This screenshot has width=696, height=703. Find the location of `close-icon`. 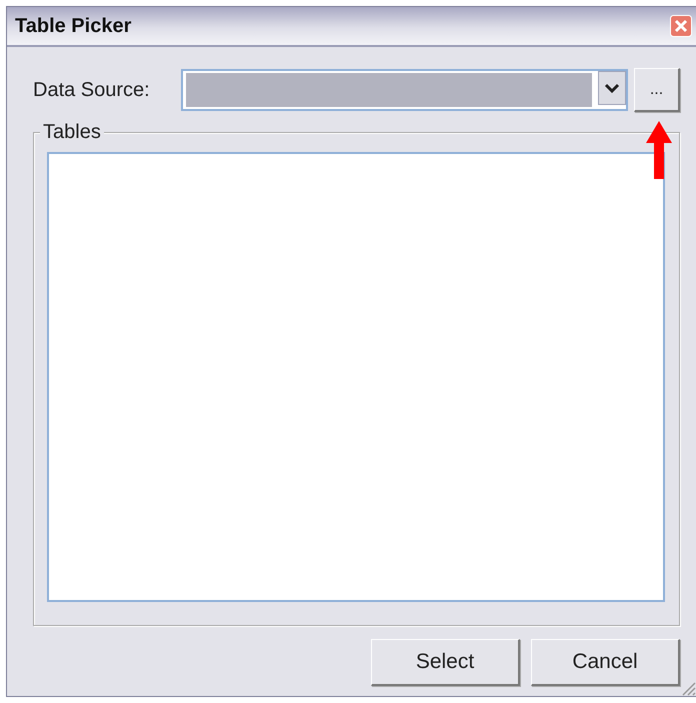

close-icon is located at coordinates (681, 26).